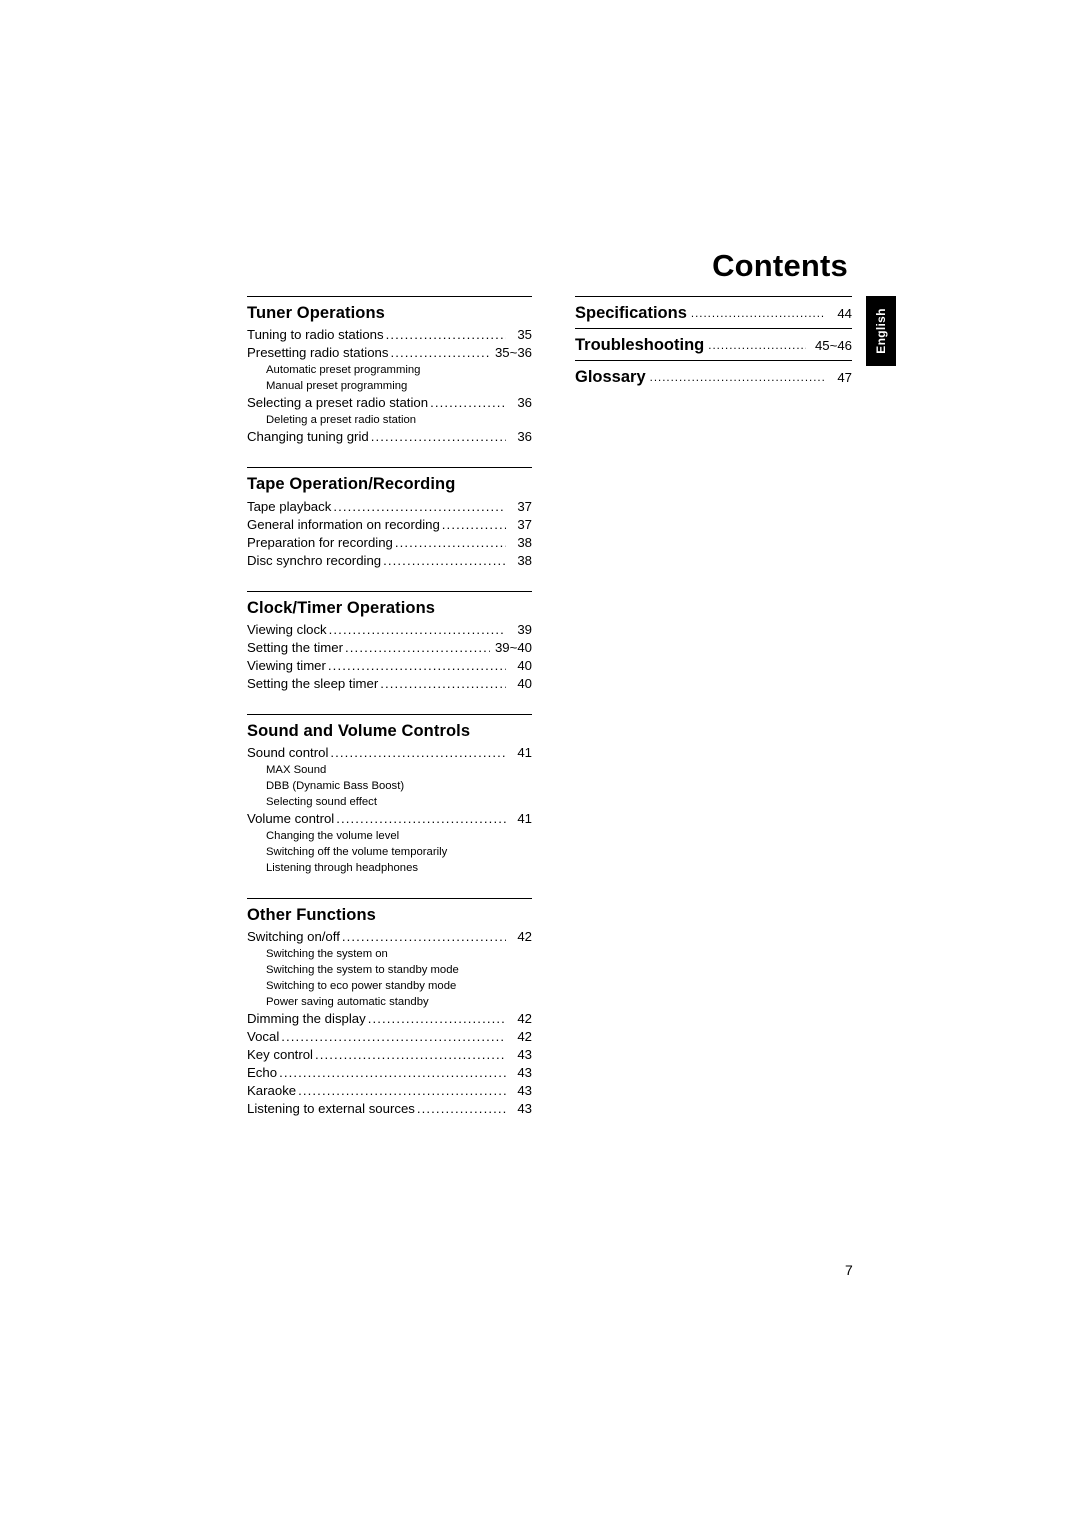  I want to click on section-heading: Tuner Operations, so click(316, 313).